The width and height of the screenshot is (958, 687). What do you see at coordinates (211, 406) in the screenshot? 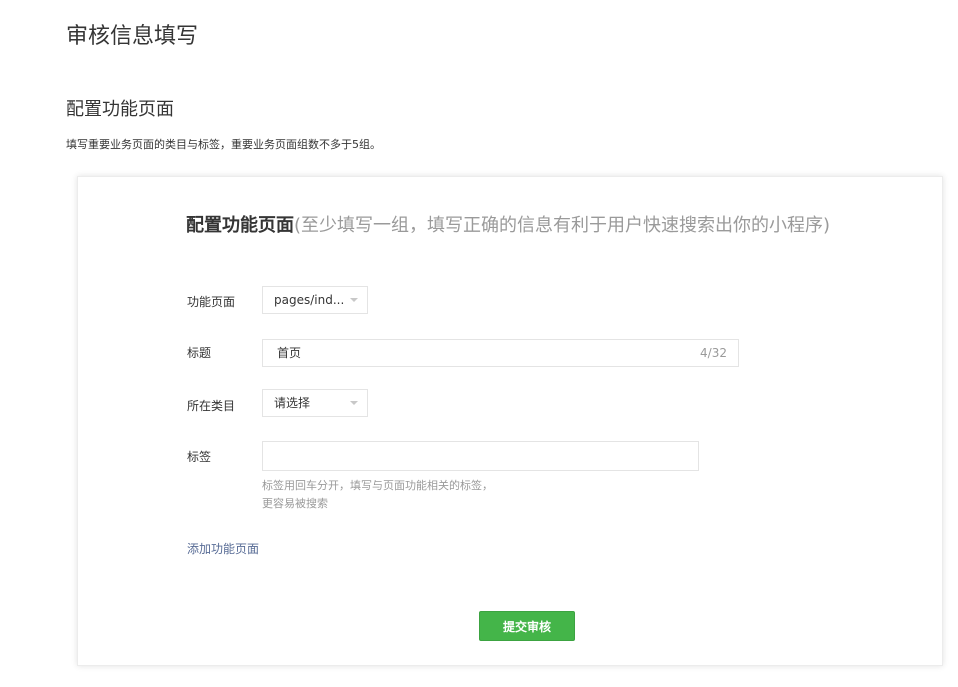
I see `category-label: 所在类目` at bounding box center [211, 406].